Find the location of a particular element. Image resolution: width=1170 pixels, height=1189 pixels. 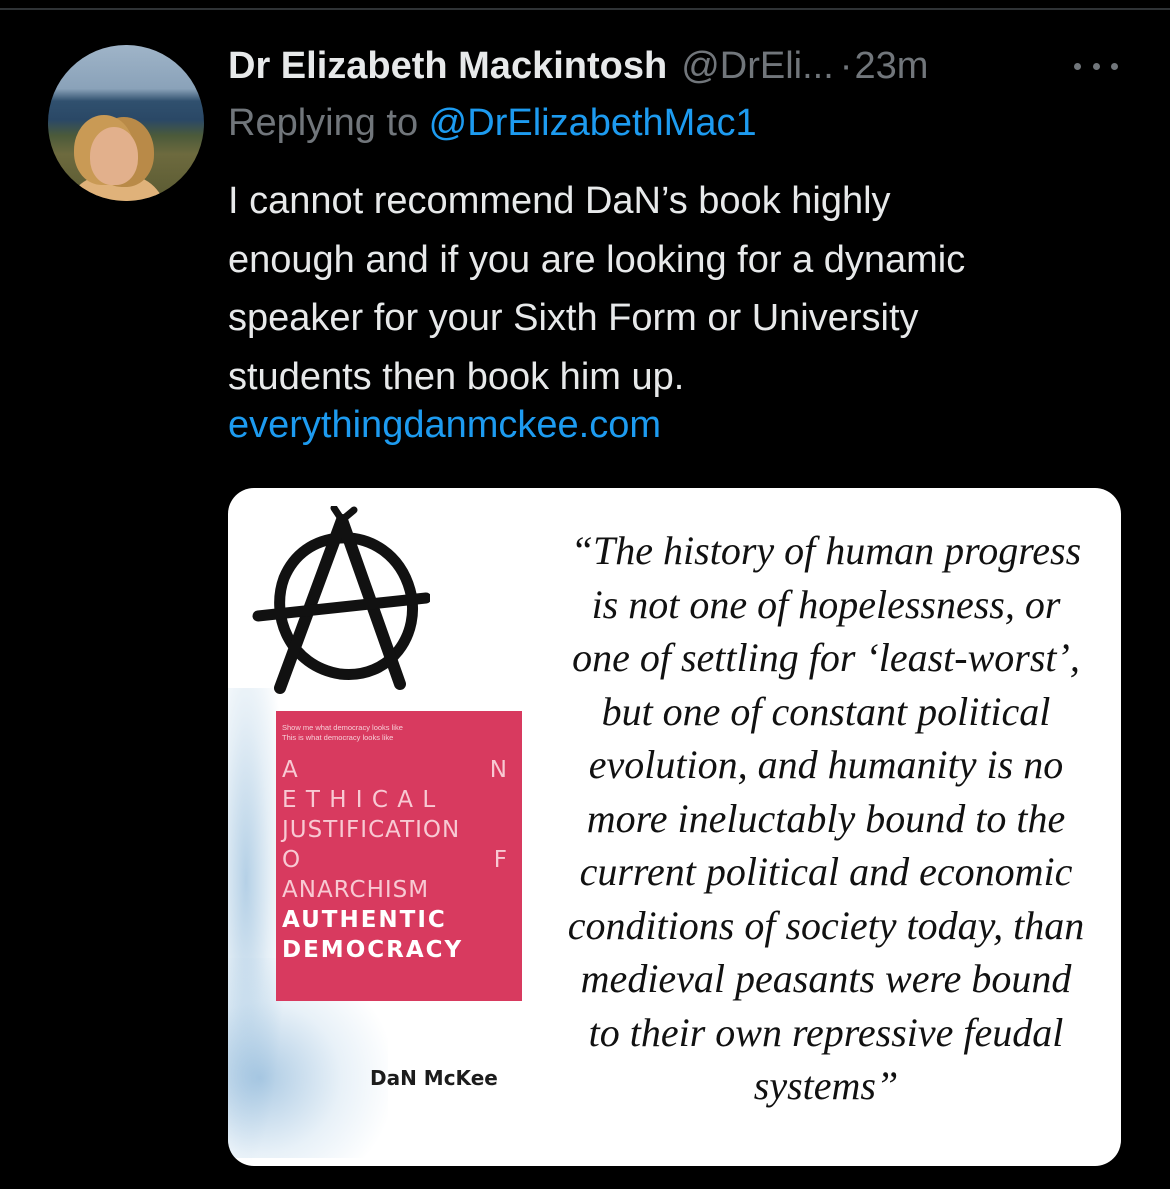

quote-line: to their own repressive feudal is located at coordinates (826, 1032).